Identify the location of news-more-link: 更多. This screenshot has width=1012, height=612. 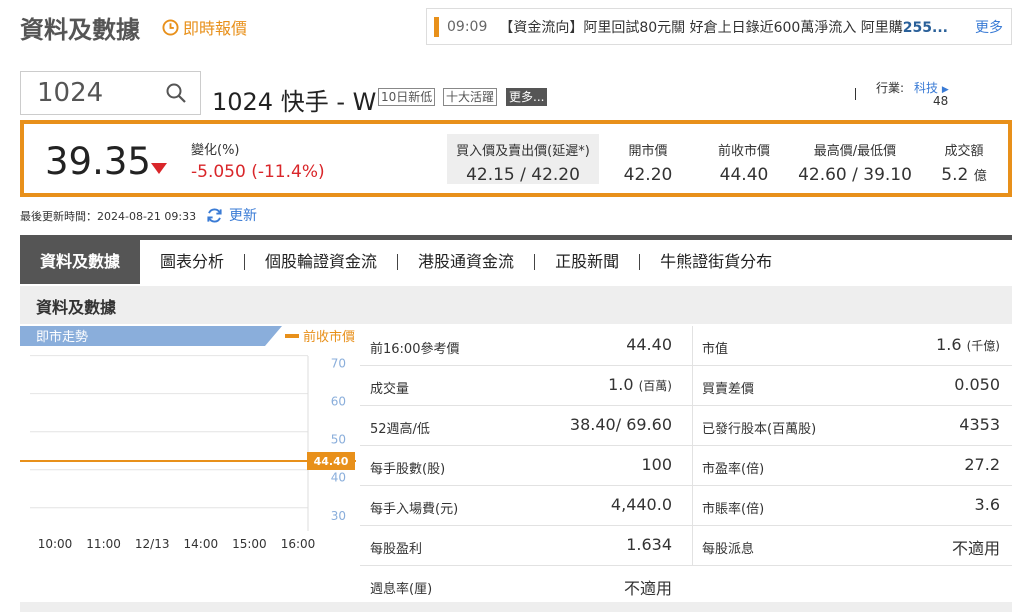
(989, 27).